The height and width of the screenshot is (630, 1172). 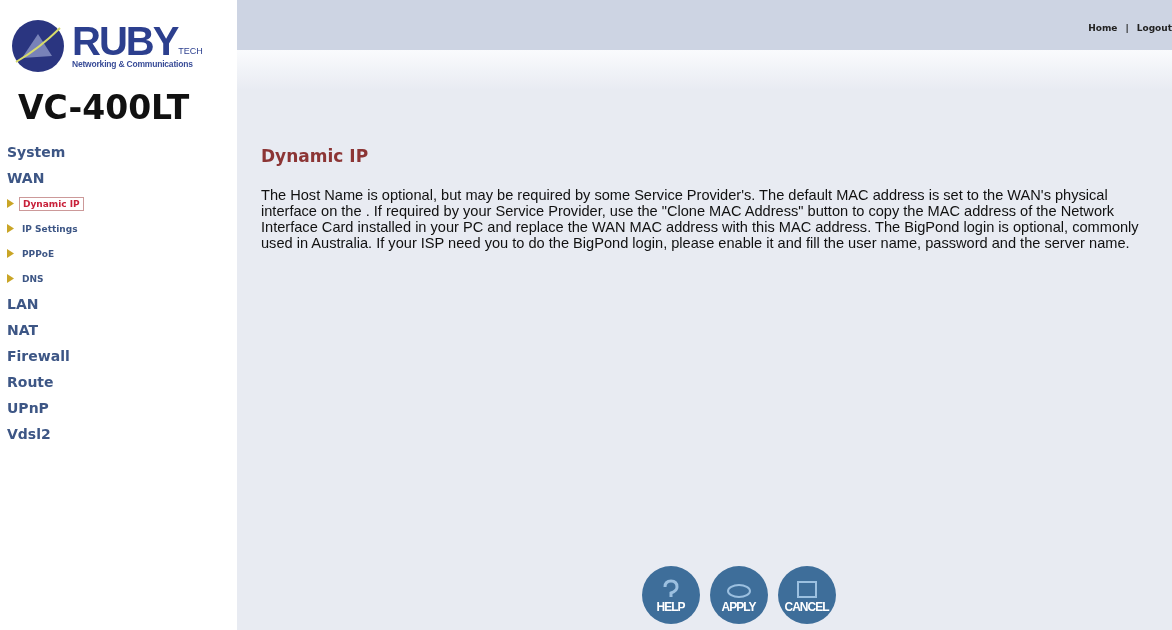 What do you see at coordinates (29, 434) in the screenshot?
I see `nav-section-link: Vdsl2` at bounding box center [29, 434].